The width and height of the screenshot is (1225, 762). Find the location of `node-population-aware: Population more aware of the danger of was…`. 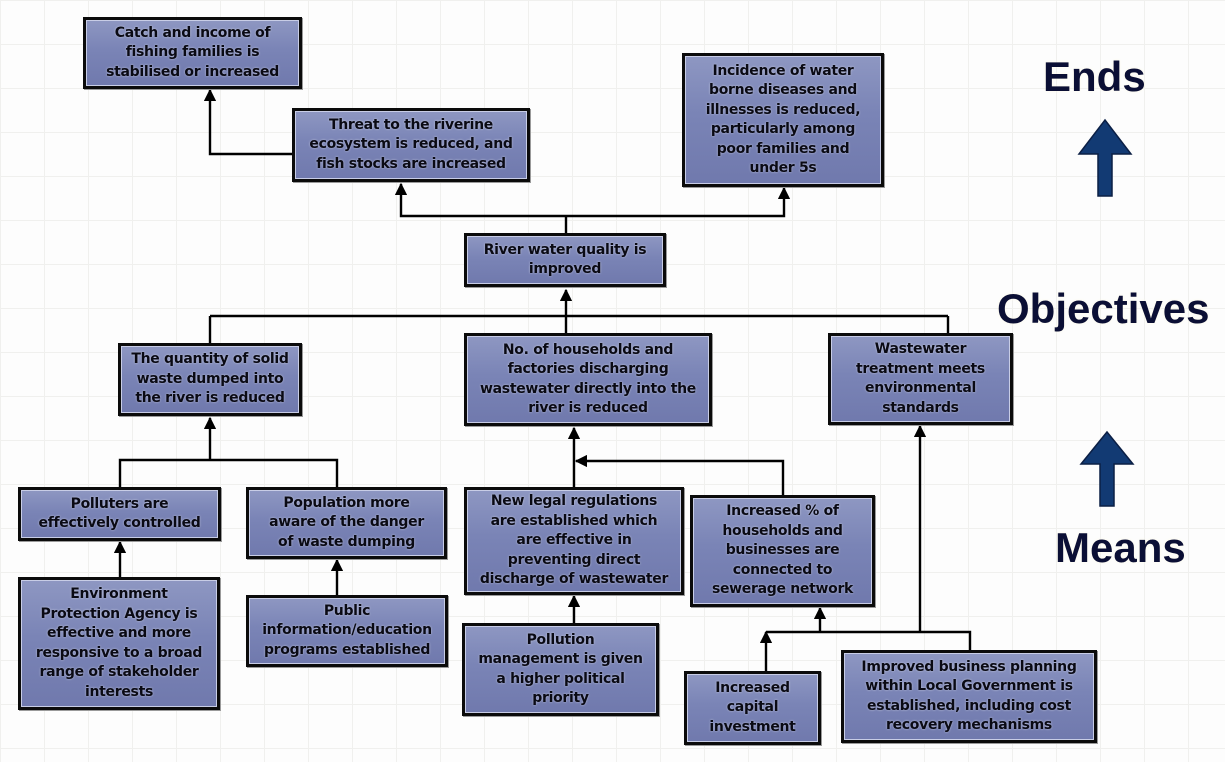

node-population-aware: Population more aware of the danger of was… is located at coordinates (346, 523).